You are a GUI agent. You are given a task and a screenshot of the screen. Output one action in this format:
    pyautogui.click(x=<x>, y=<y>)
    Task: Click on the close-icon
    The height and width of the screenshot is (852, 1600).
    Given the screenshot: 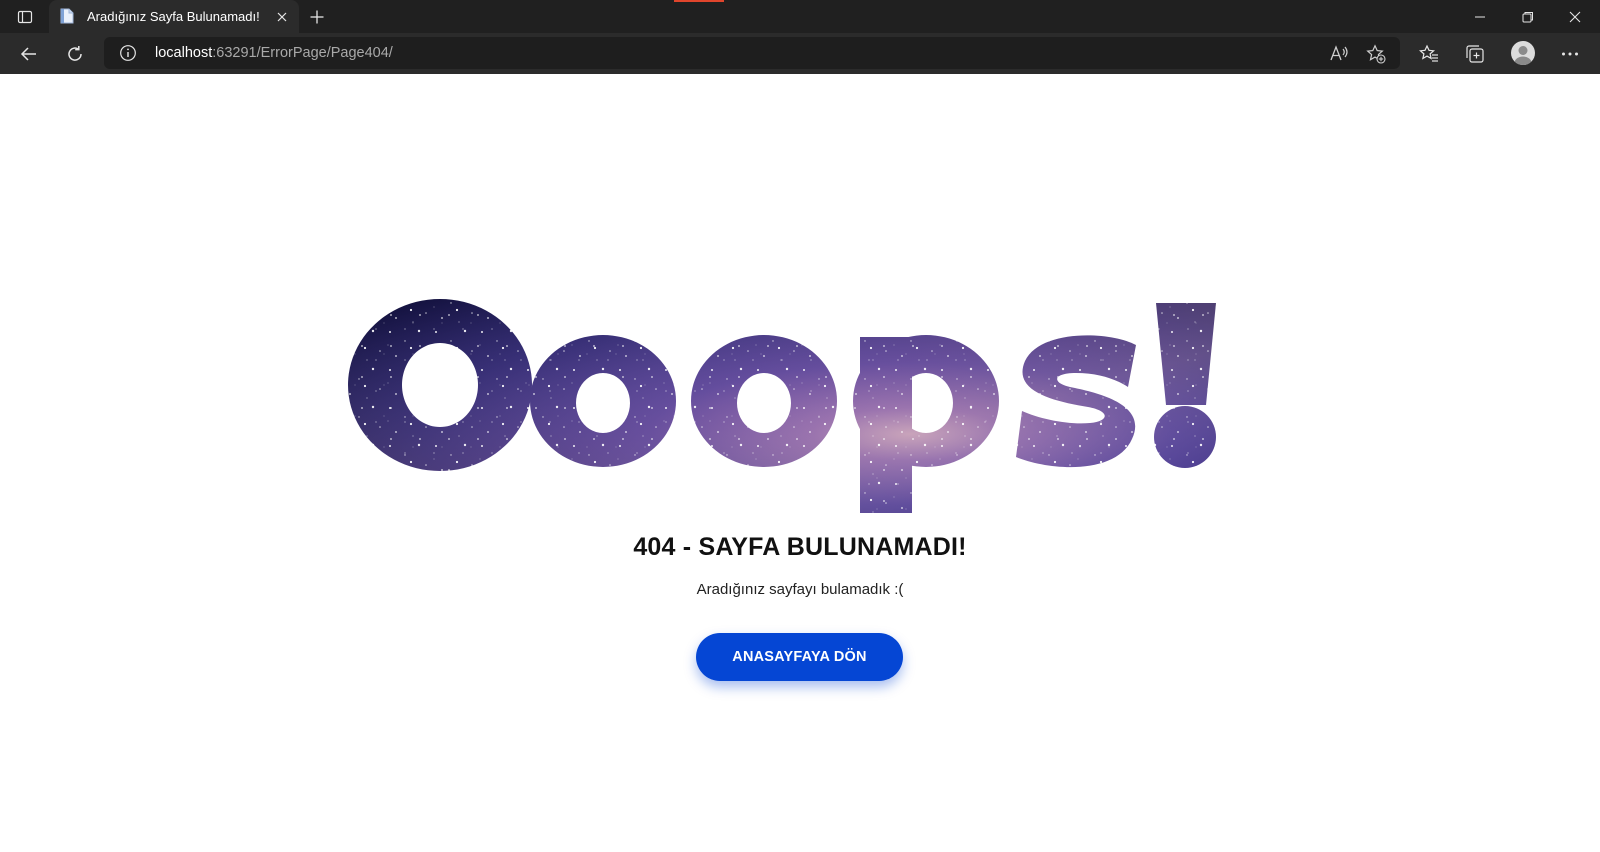 What is the action you would take?
    pyautogui.click(x=282, y=17)
    